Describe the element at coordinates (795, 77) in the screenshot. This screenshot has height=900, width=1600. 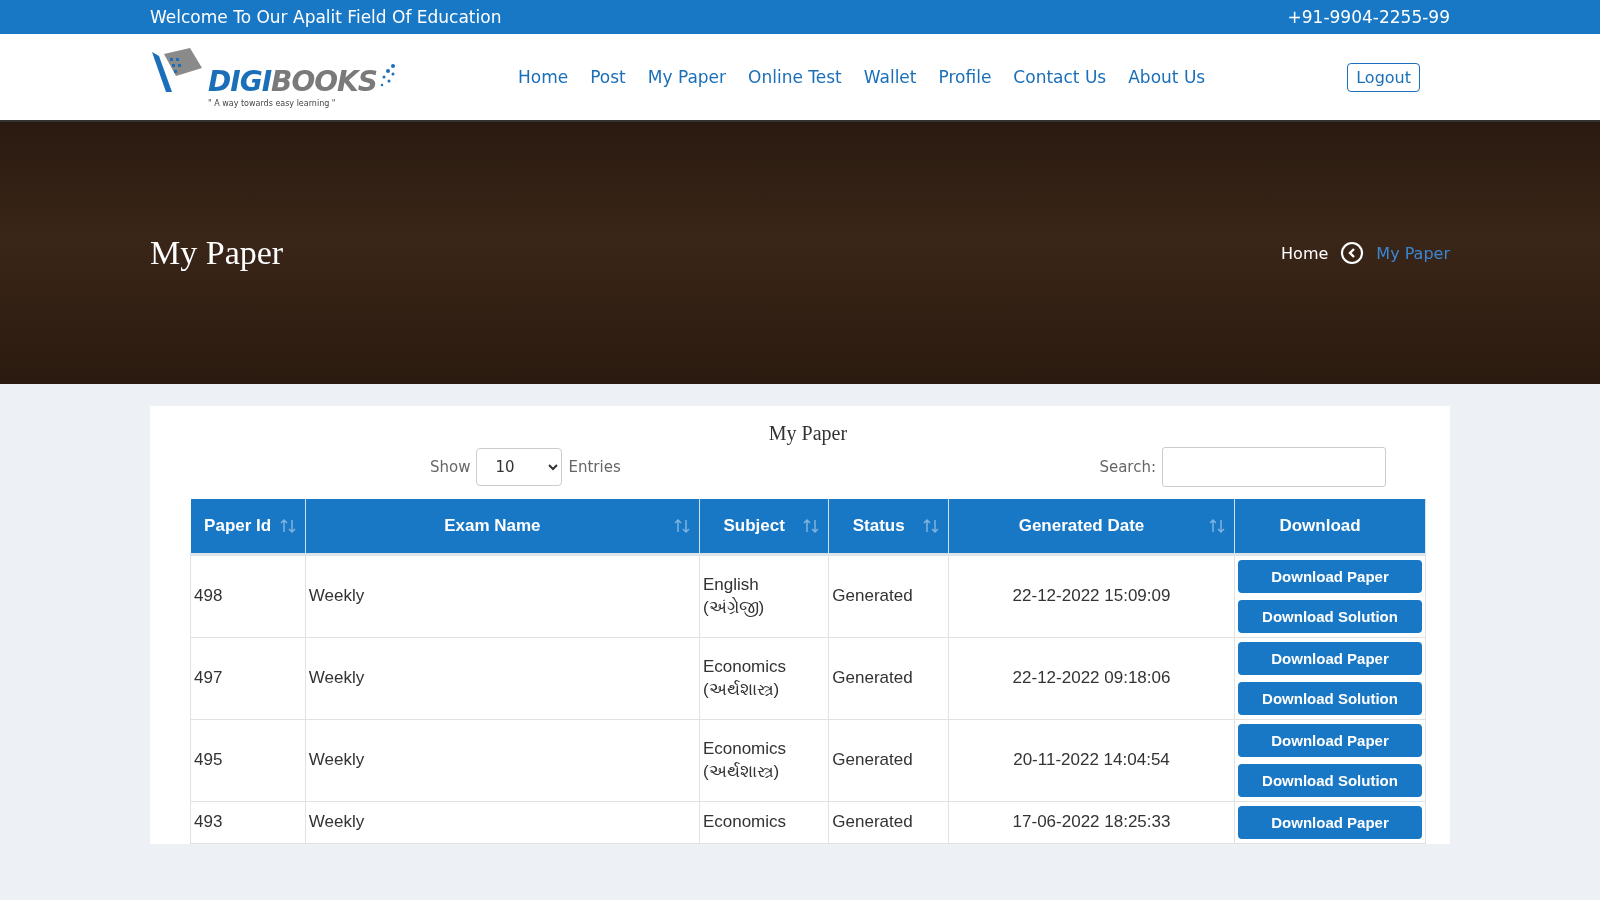
I see `nav-link: Online Test` at that location.